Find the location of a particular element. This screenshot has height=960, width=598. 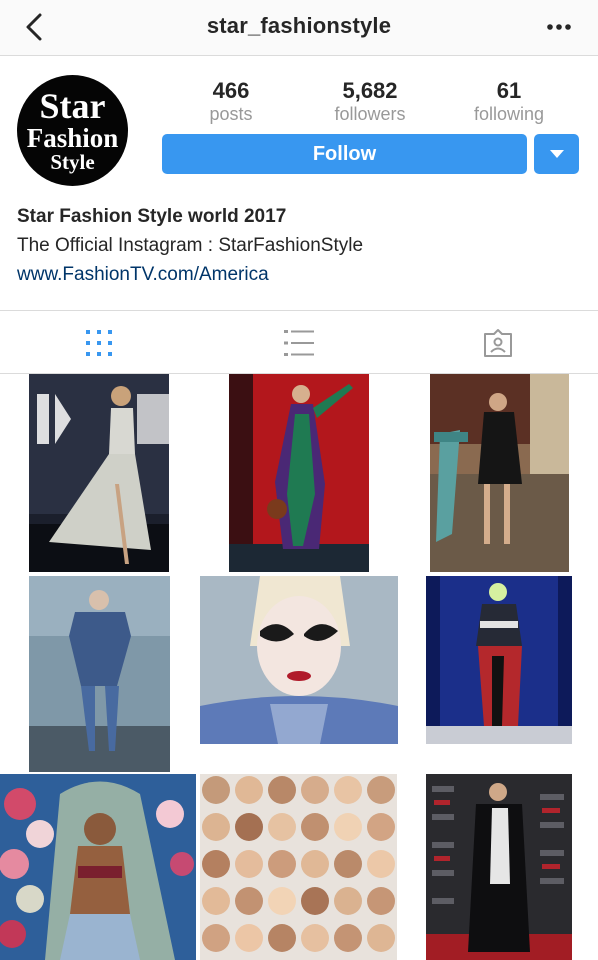

posts-count-value: 466 is located at coordinates (231, 90).